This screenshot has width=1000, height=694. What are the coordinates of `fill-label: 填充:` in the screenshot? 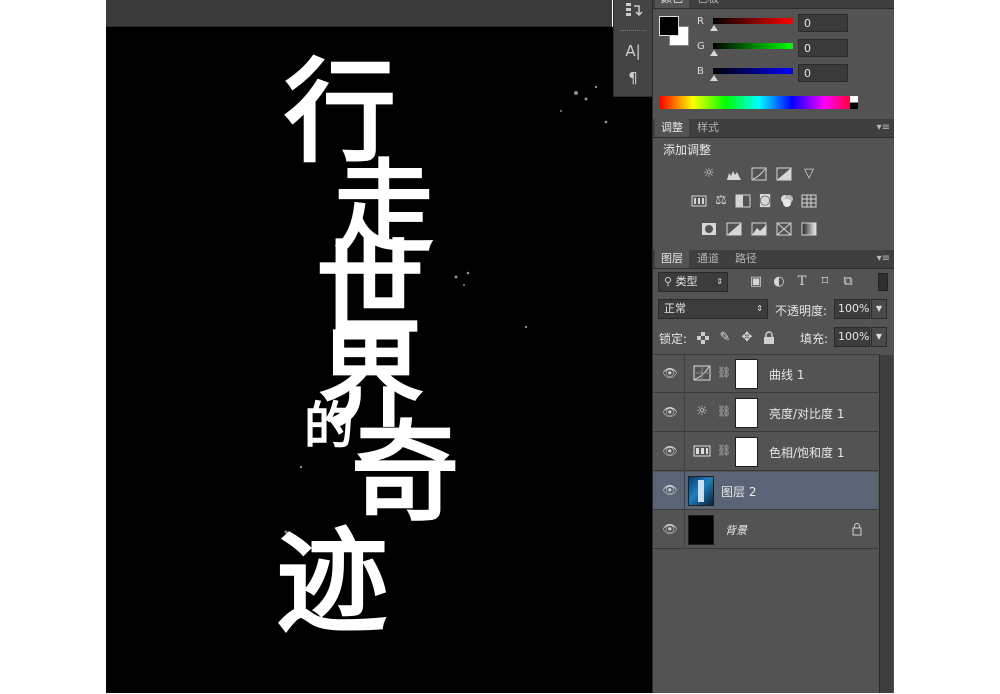 It's located at (814, 339).